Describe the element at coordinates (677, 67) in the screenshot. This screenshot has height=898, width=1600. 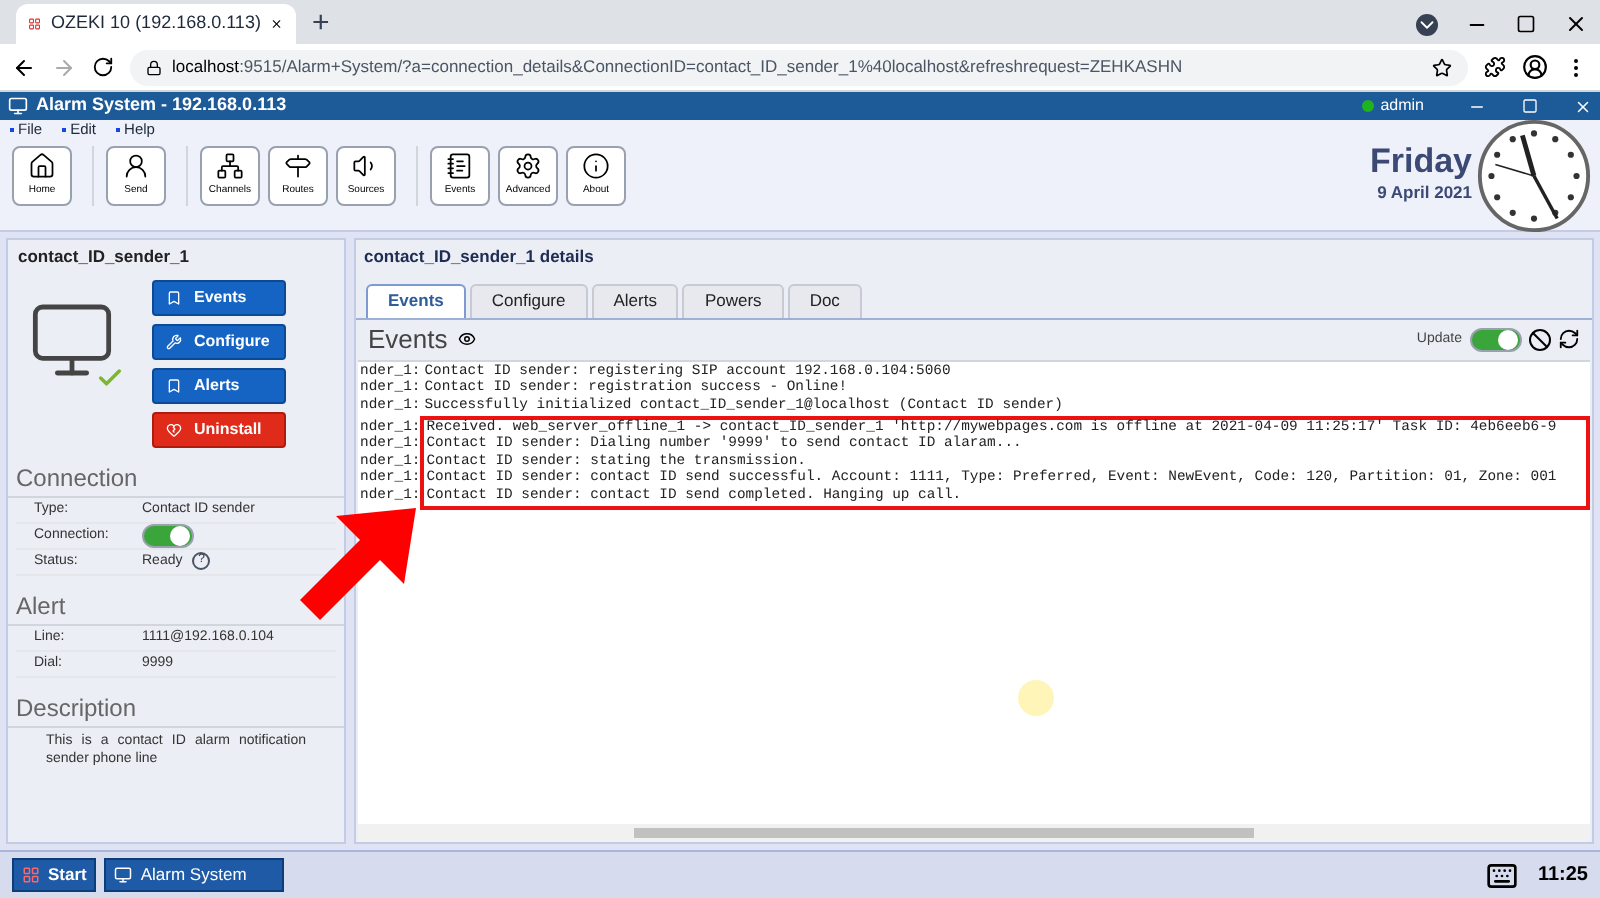
I see `url-text: localhost:9515/Alarm+System/?a=connection_details&ConnectionID=contact_ID_sender_1%40localhost&refreshrequest=ZEHKASHN` at that location.